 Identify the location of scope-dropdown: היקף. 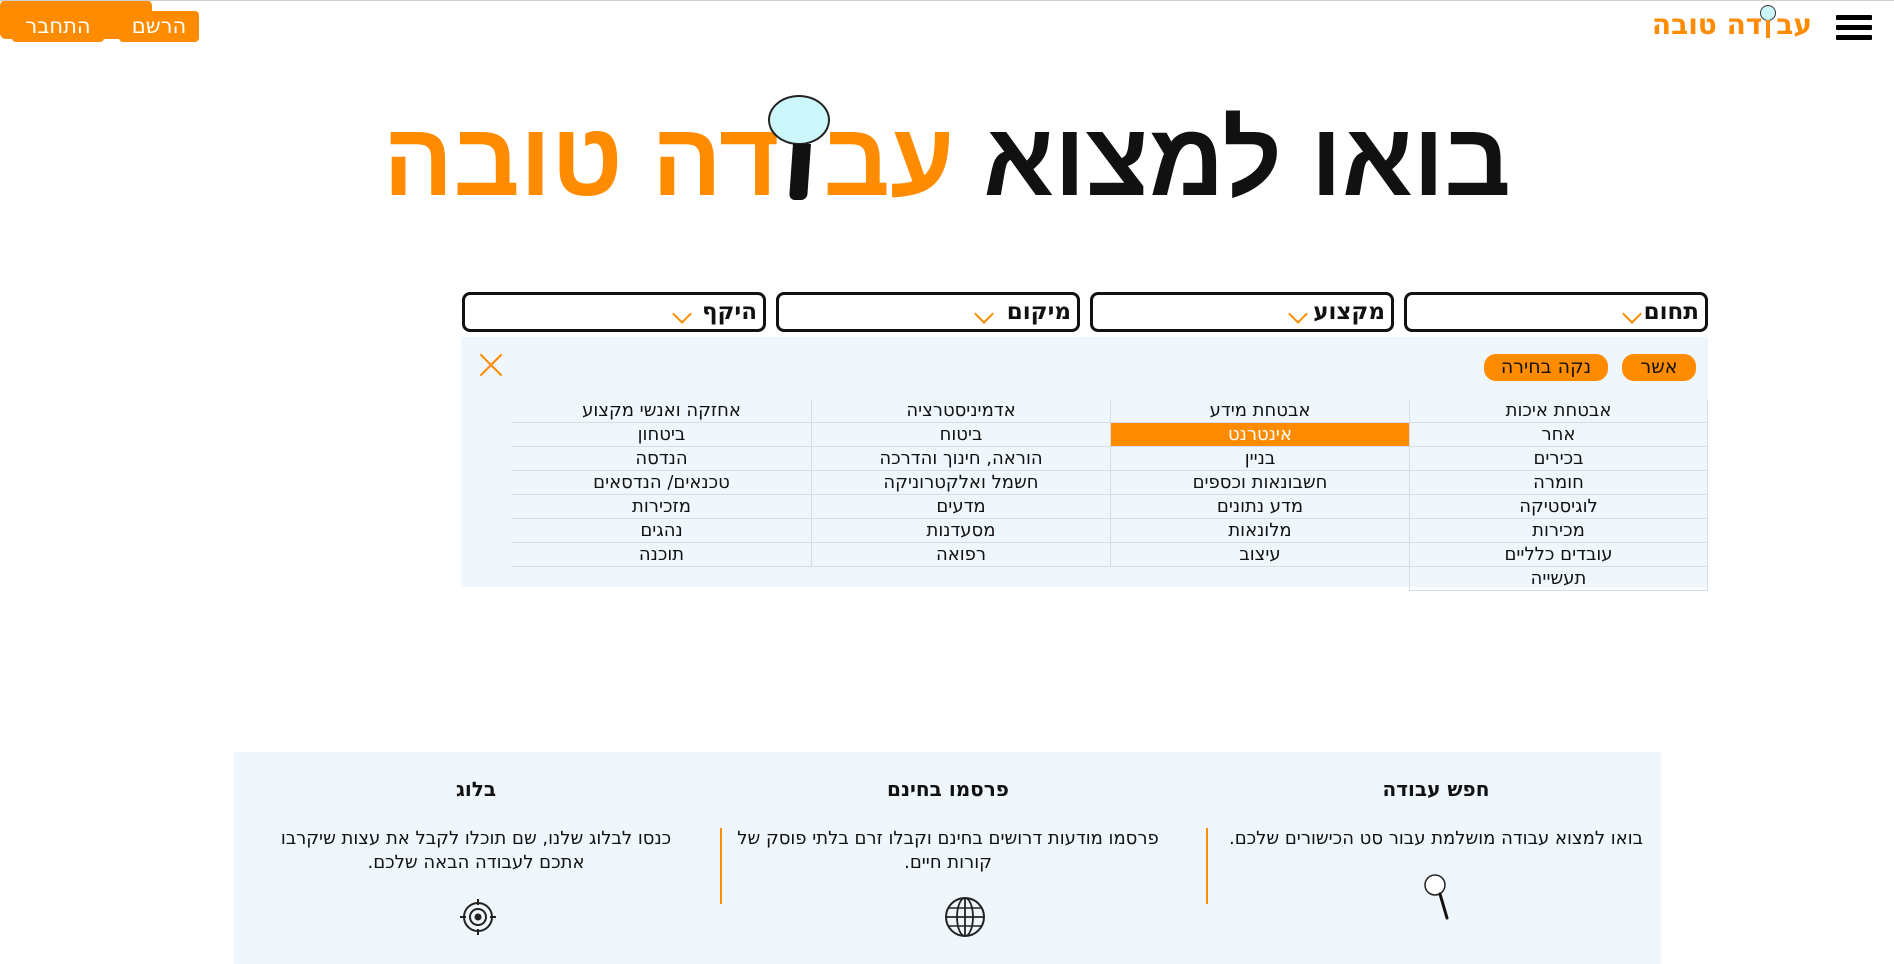
(614, 312).